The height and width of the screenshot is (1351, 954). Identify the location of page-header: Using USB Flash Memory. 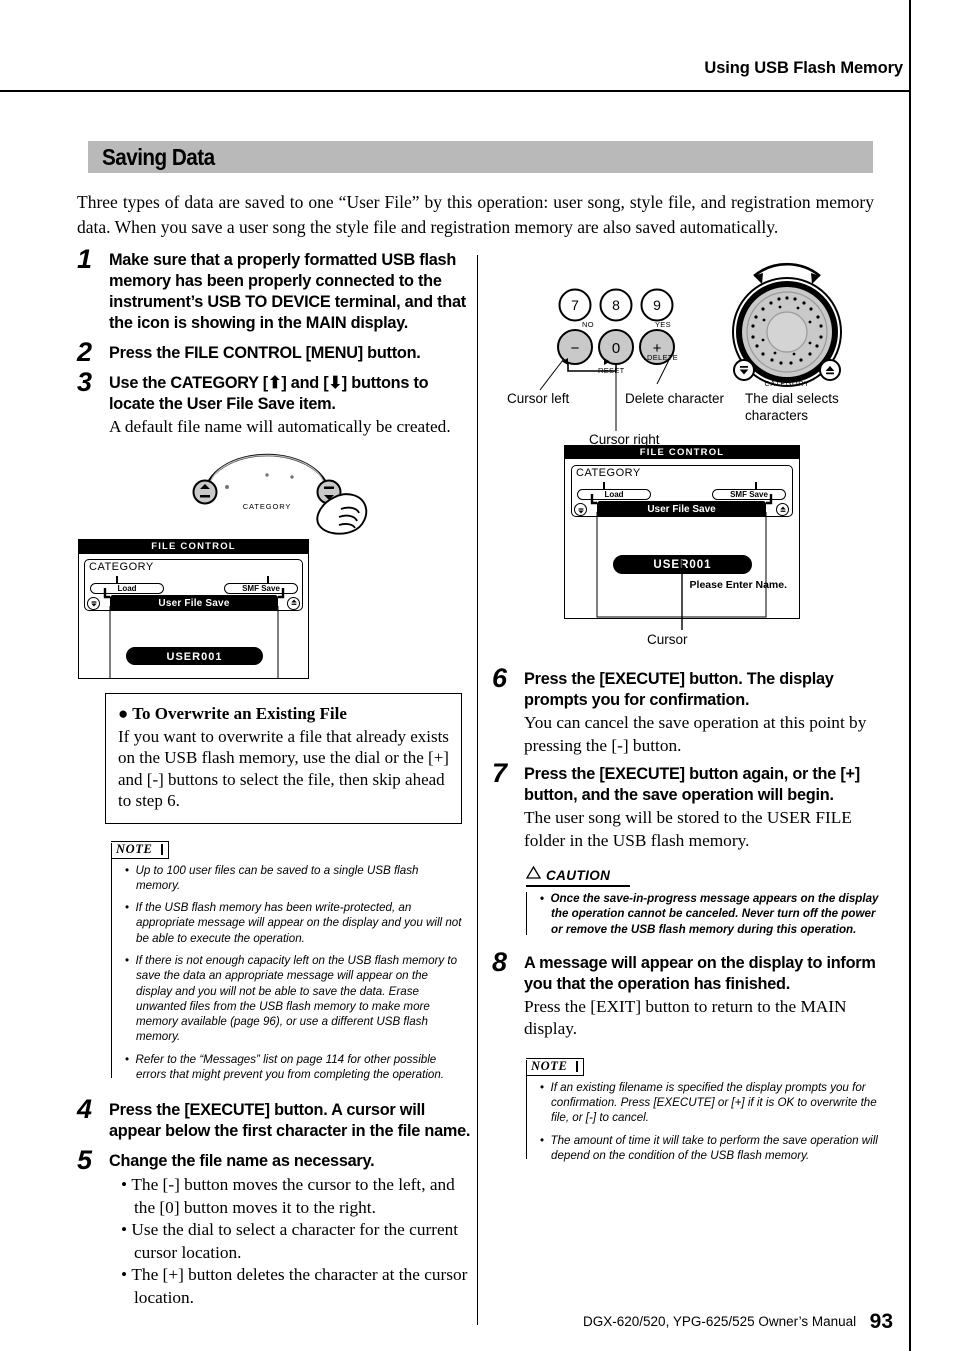
(455, 46).